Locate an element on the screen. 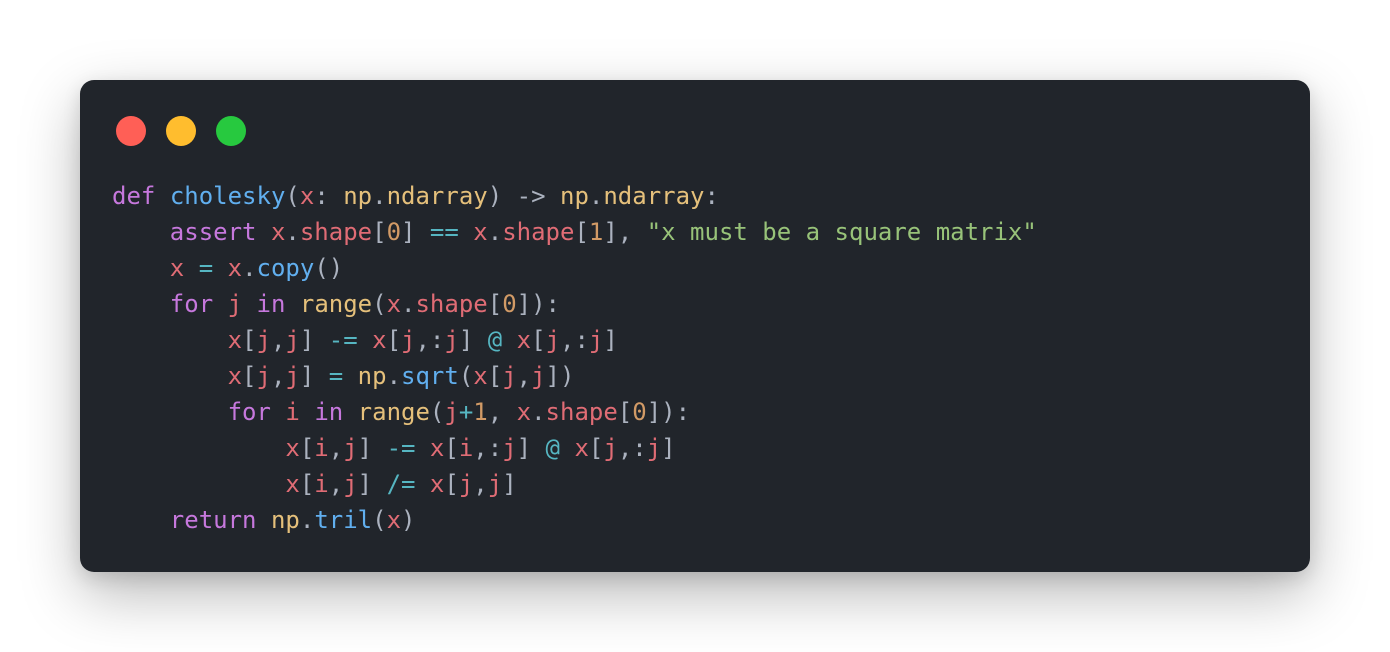 The height and width of the screenshot is (652, 1390). code-line: x[j,j] -= x[j,:j] @ x[j,:j] is located at coordinates (574, 340).